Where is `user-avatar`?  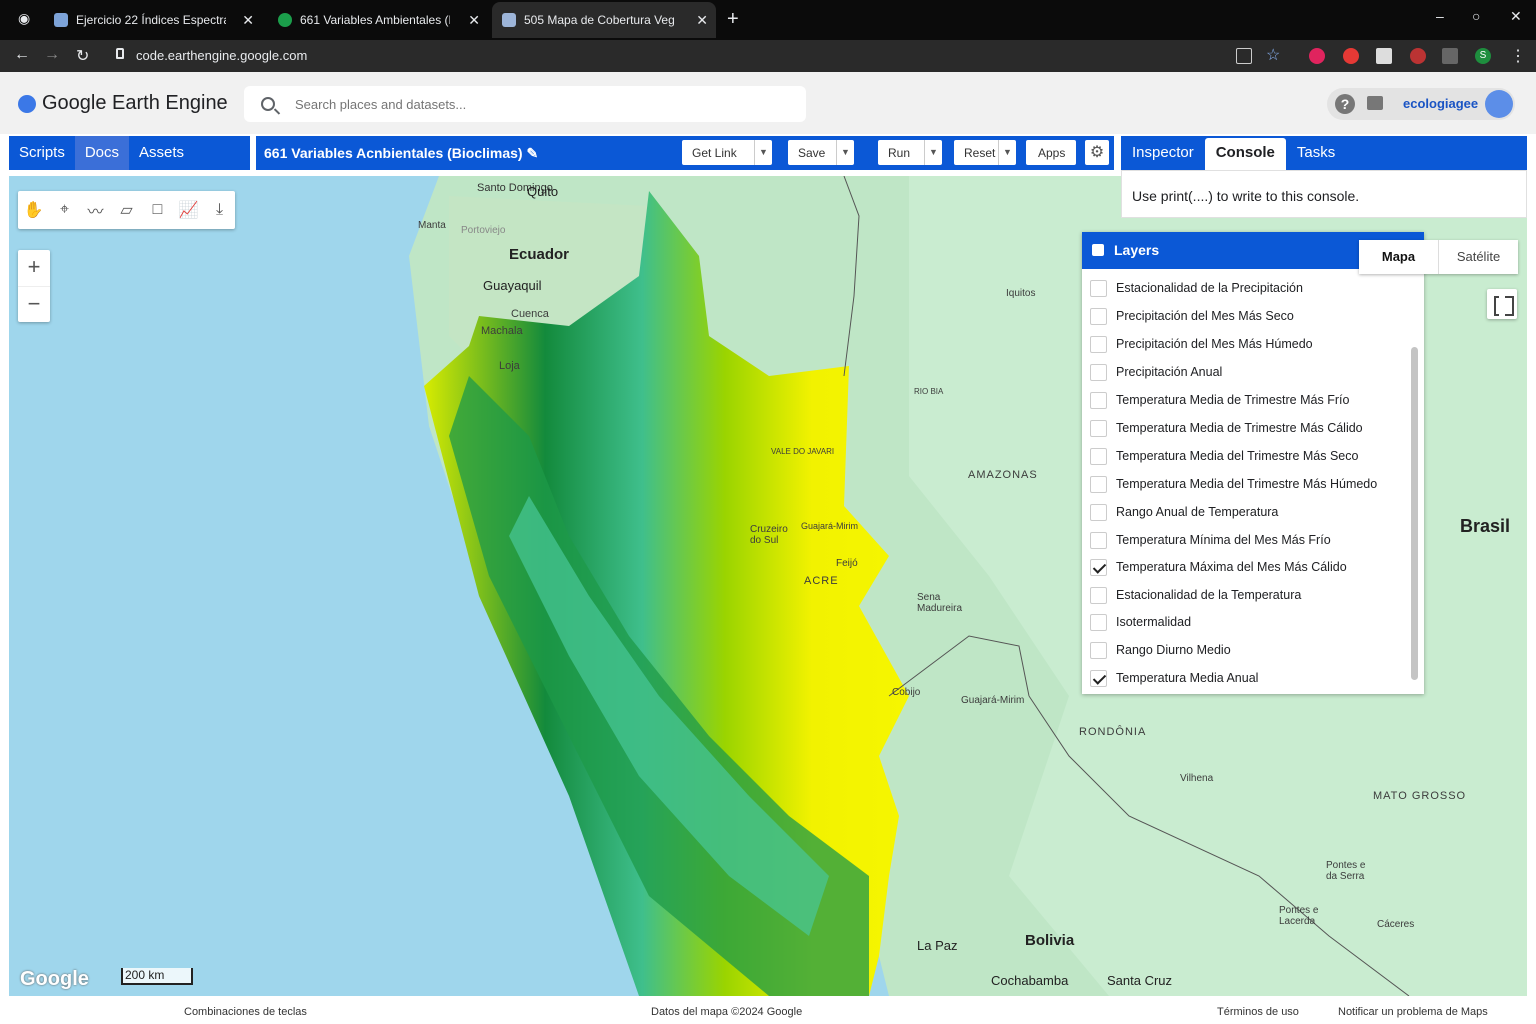
user-avatar is located at coordinates (1499, 104).